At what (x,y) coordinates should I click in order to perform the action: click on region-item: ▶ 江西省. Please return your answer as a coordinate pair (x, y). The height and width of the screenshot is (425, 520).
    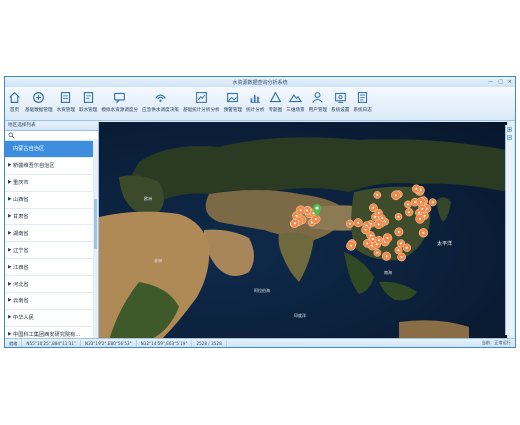
    Looking at the image, I should click on (51, 268).